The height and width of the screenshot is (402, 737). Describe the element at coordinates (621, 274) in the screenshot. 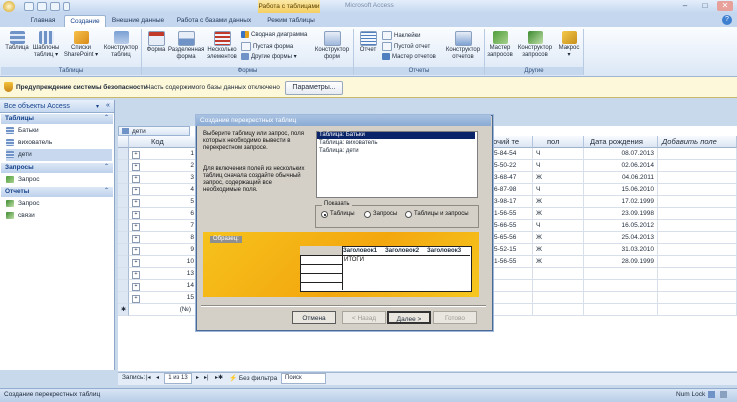

I see `cell-birth` at that location.